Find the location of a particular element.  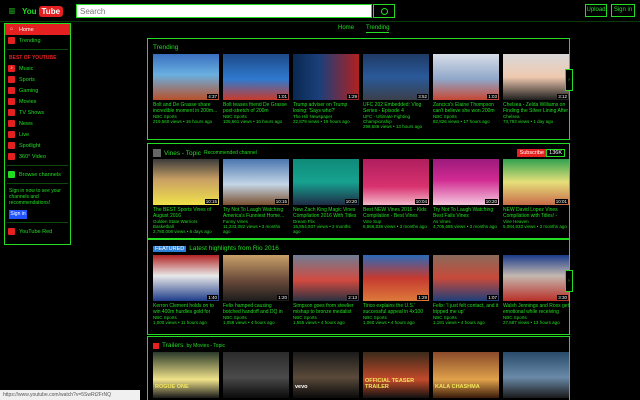

guide-item-browse-channels: Browse channels is located at coordinates (37, 174).